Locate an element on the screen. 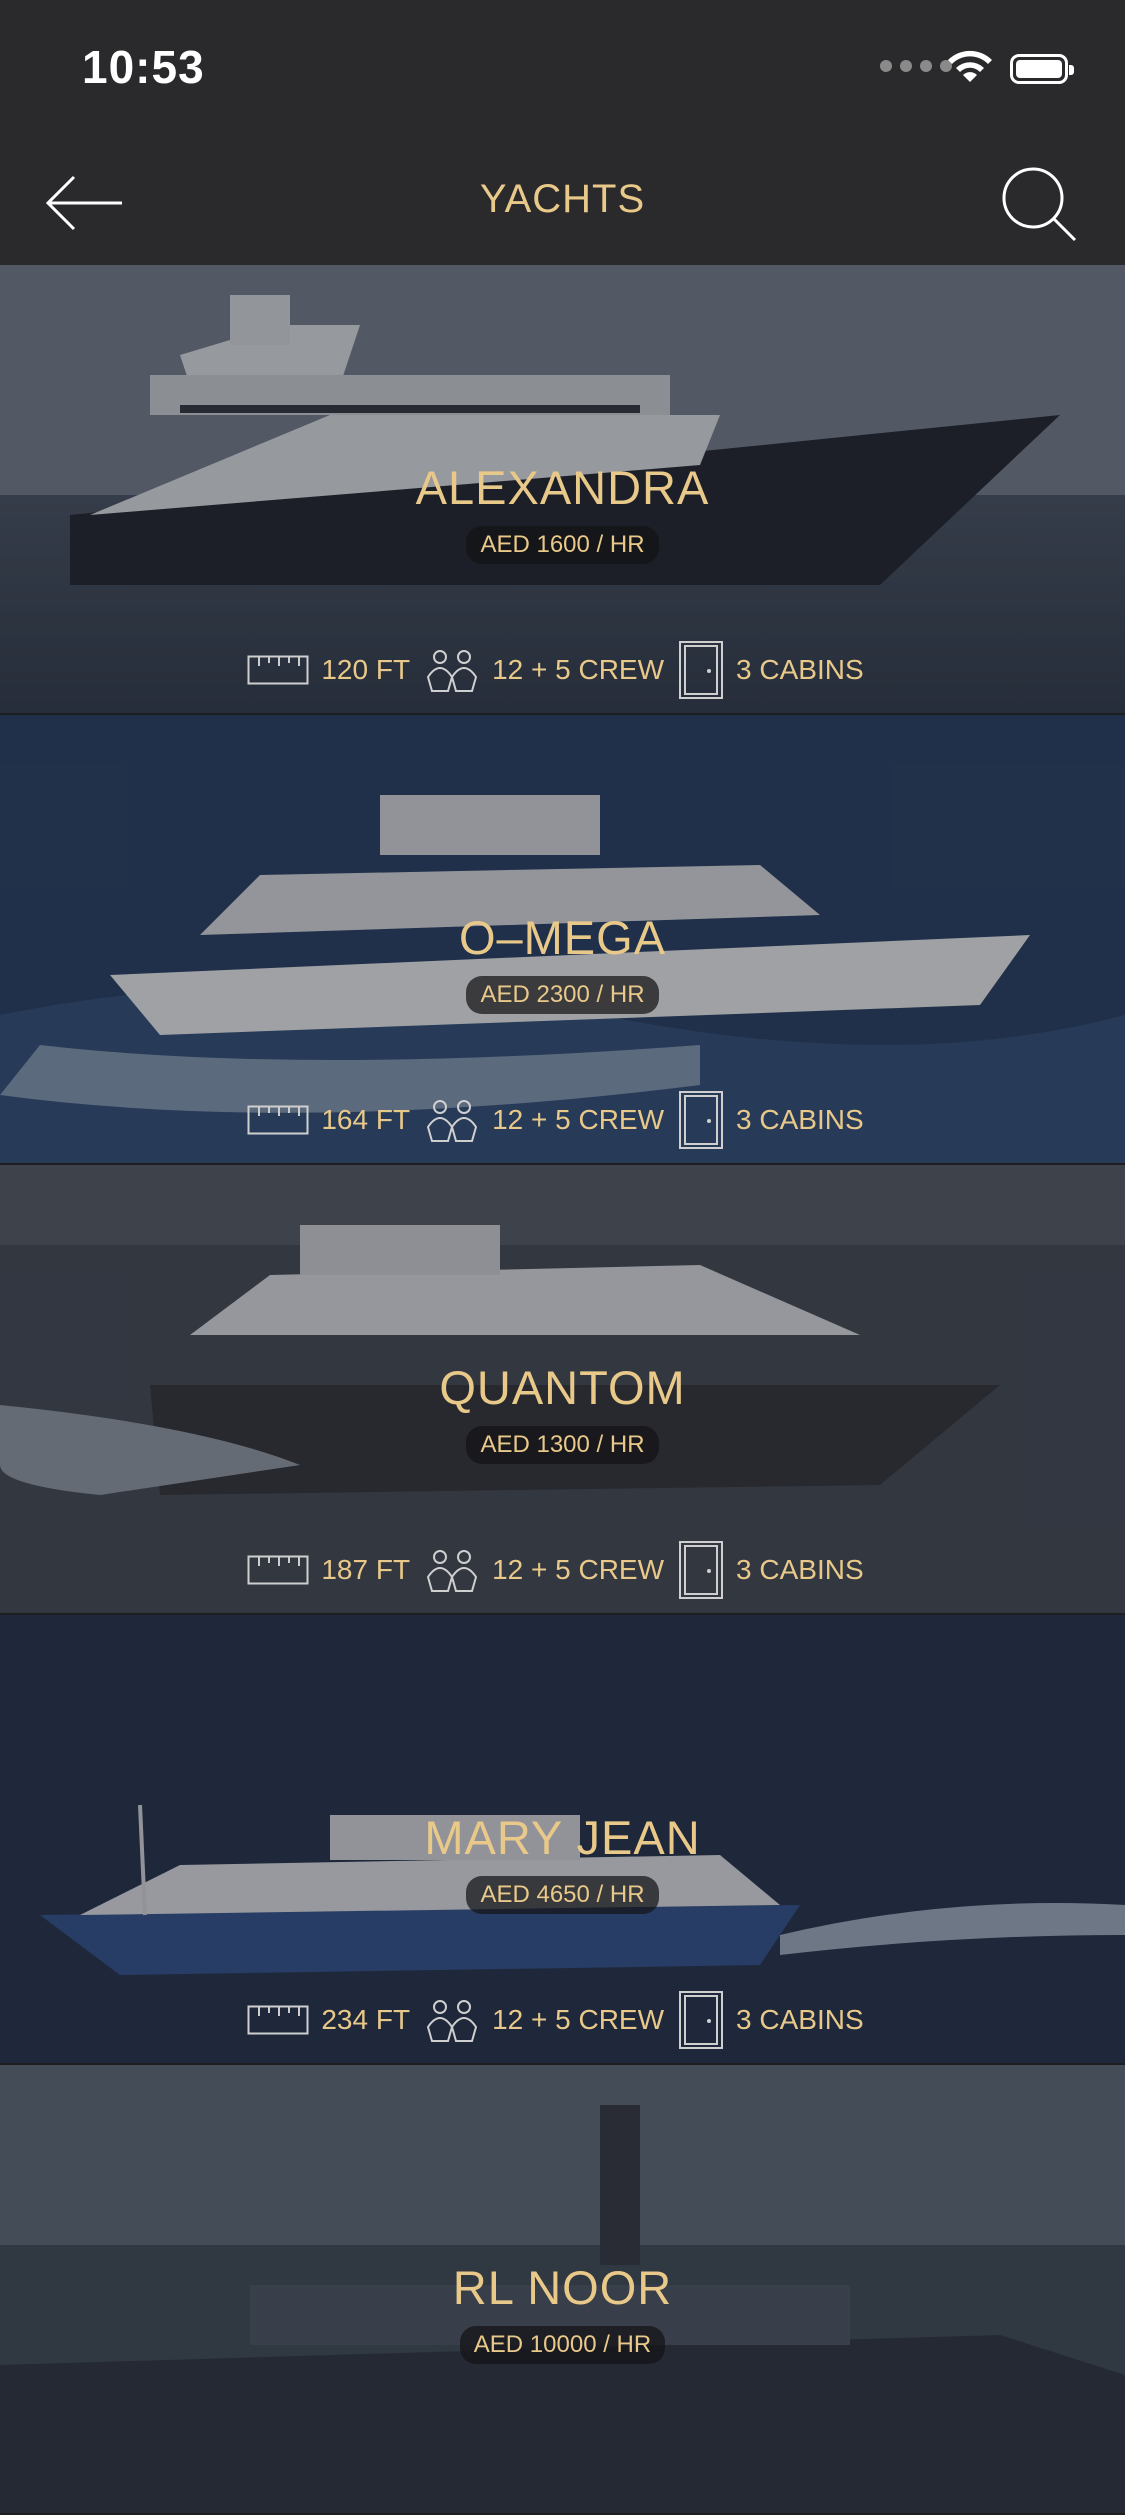 Image resolution: width=1125 pixels, height=2515 pixels. yacht-length: 164 FT is located at coordinates (366, 1119).